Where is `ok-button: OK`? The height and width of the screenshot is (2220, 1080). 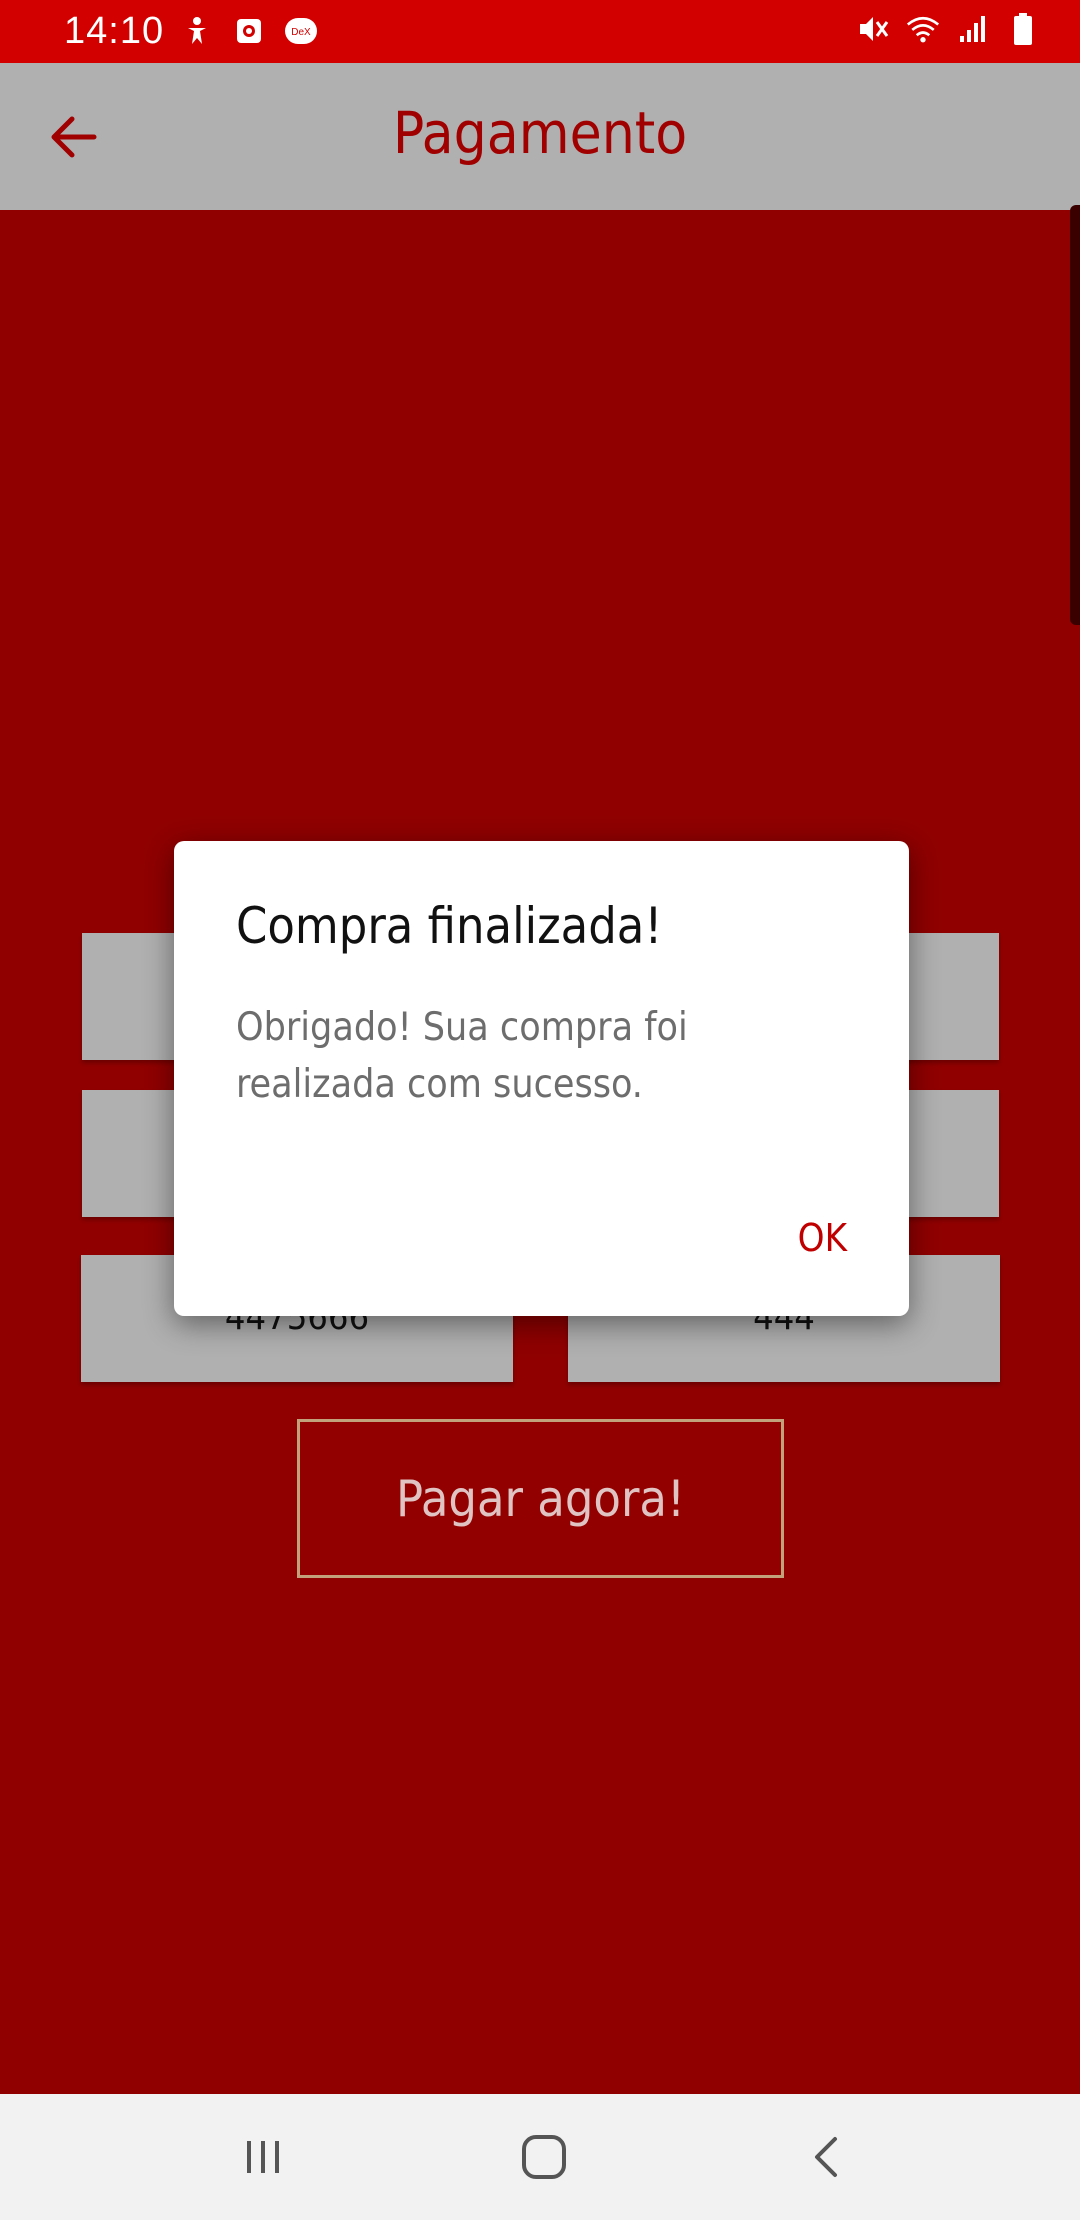
ok-button: OK is located at coordinates (822, 1238).